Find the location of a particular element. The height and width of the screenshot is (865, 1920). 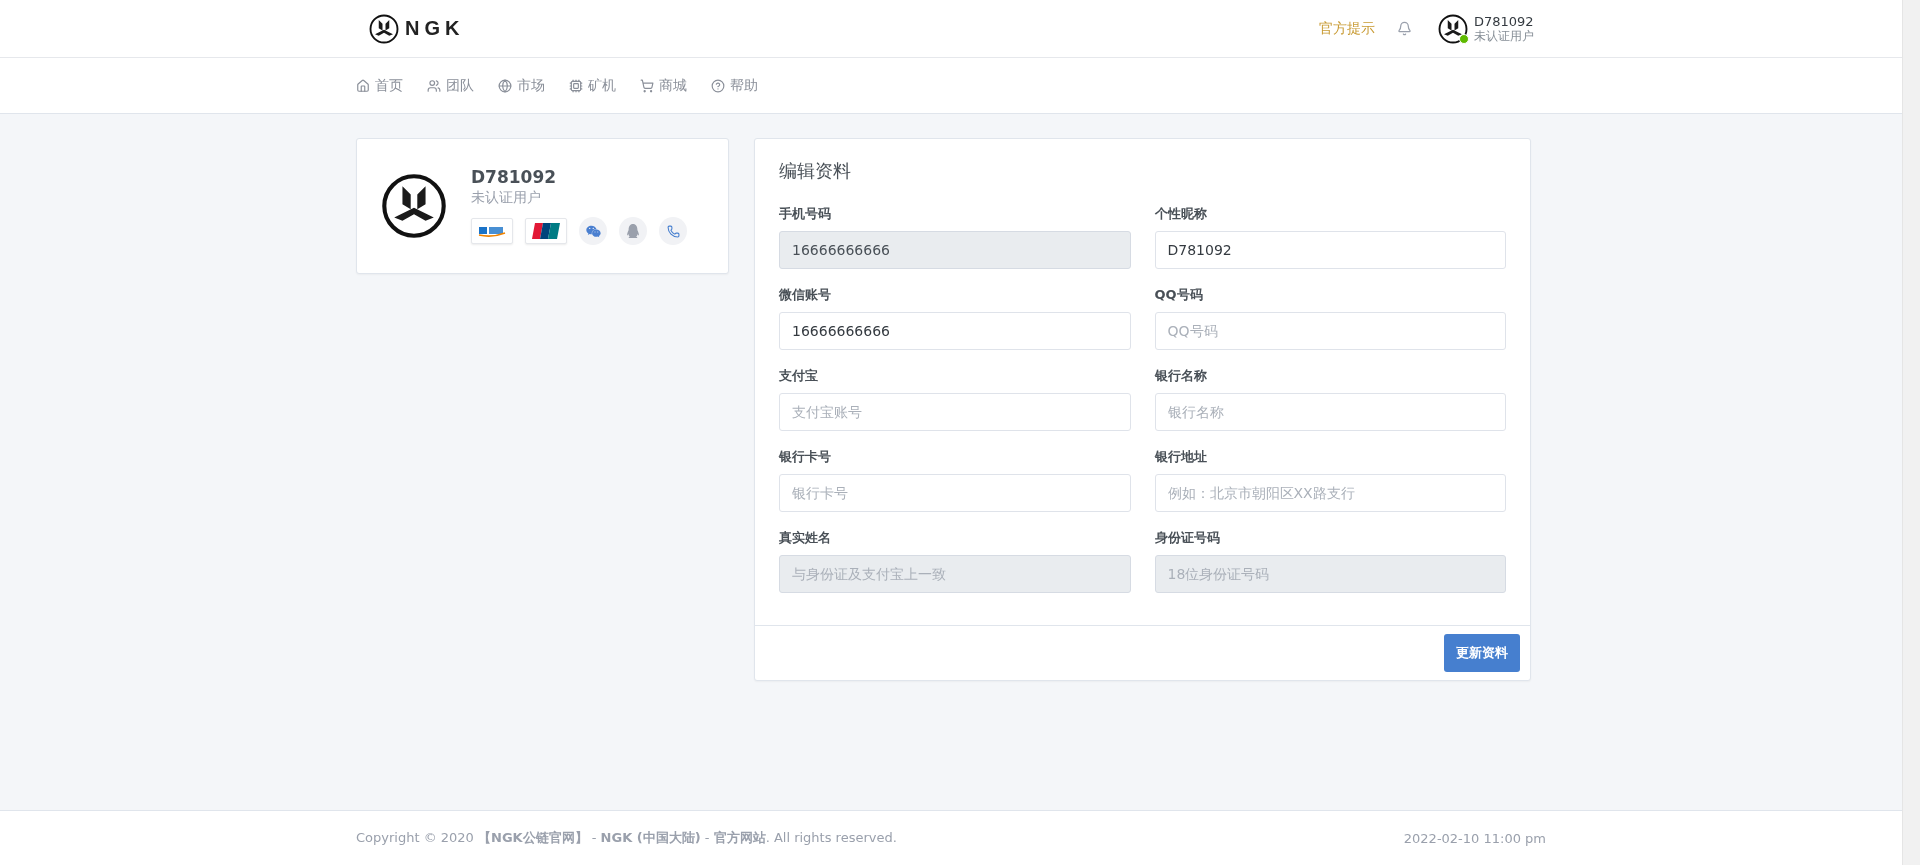

field-label: 真实姓名 is located at coordinates (805, 538).